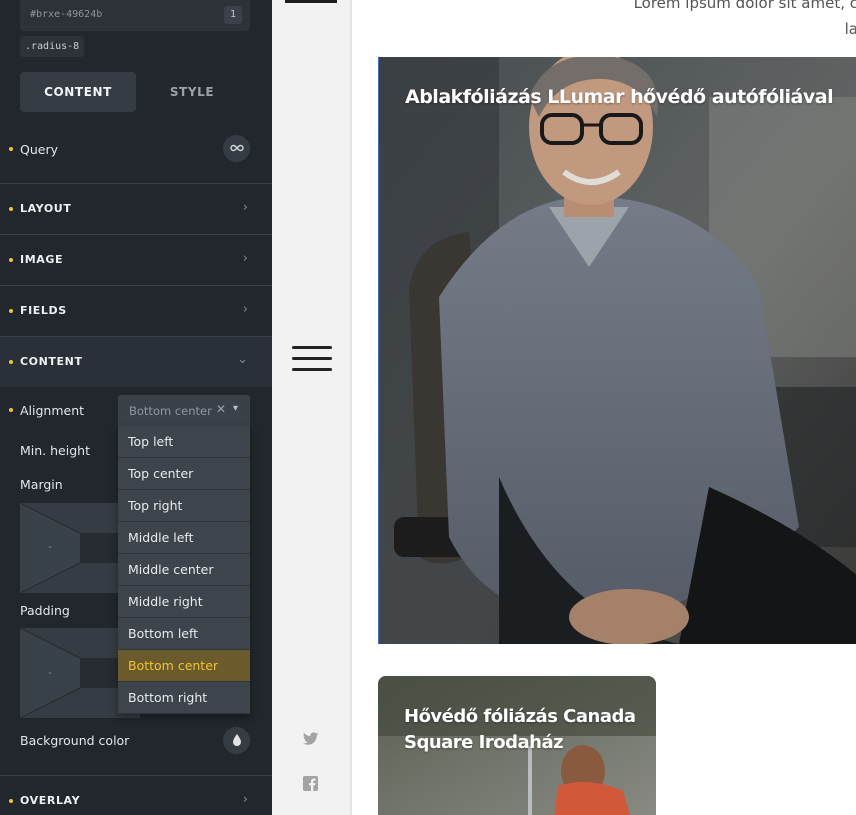 The width and height of the screenshot is (856, 815). What do you see at coordinates (184, 602) in the screenshot?
I see `alignment-option-middle-right: Middle right` at bounding box center [184, 602].